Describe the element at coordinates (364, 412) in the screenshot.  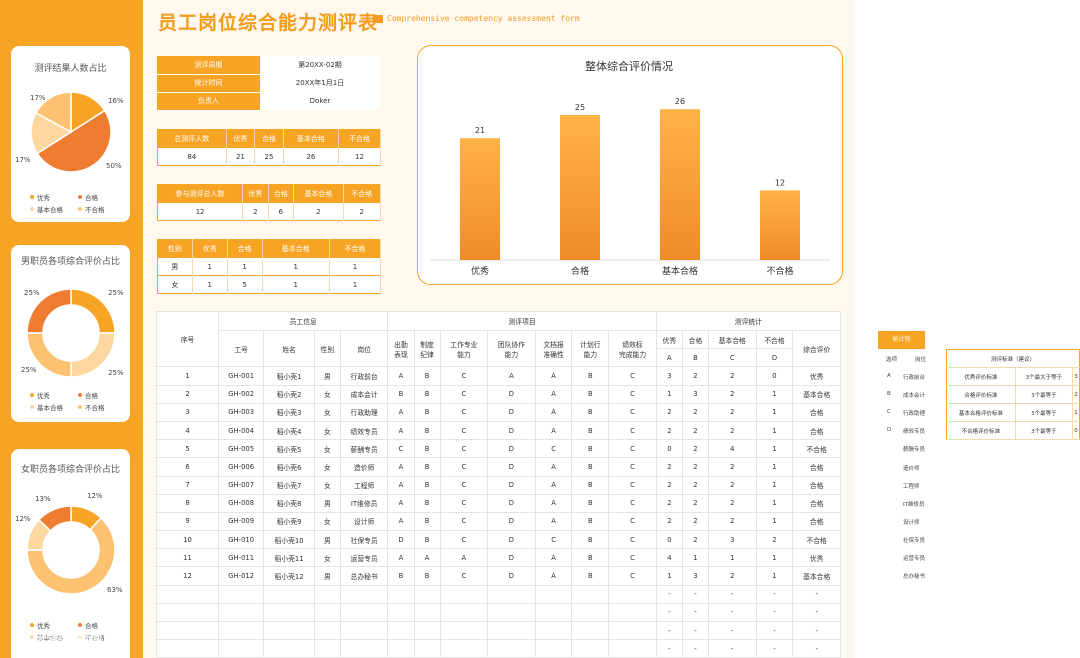
I see `table-cell: 行政助理` at that location.